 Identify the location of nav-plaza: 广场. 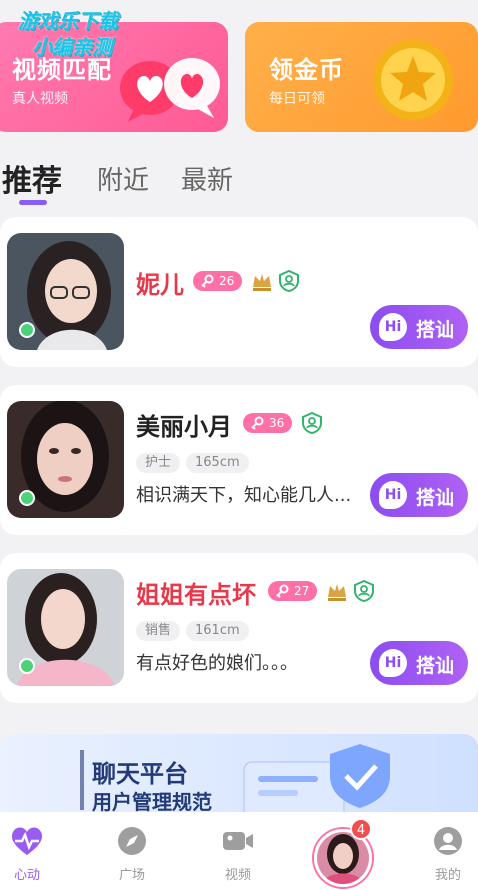
(132, 854).